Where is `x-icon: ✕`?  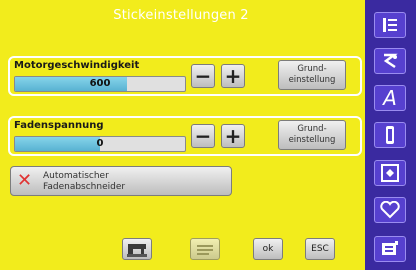 x-icon: ✕ is located at coordinates (25, 180).